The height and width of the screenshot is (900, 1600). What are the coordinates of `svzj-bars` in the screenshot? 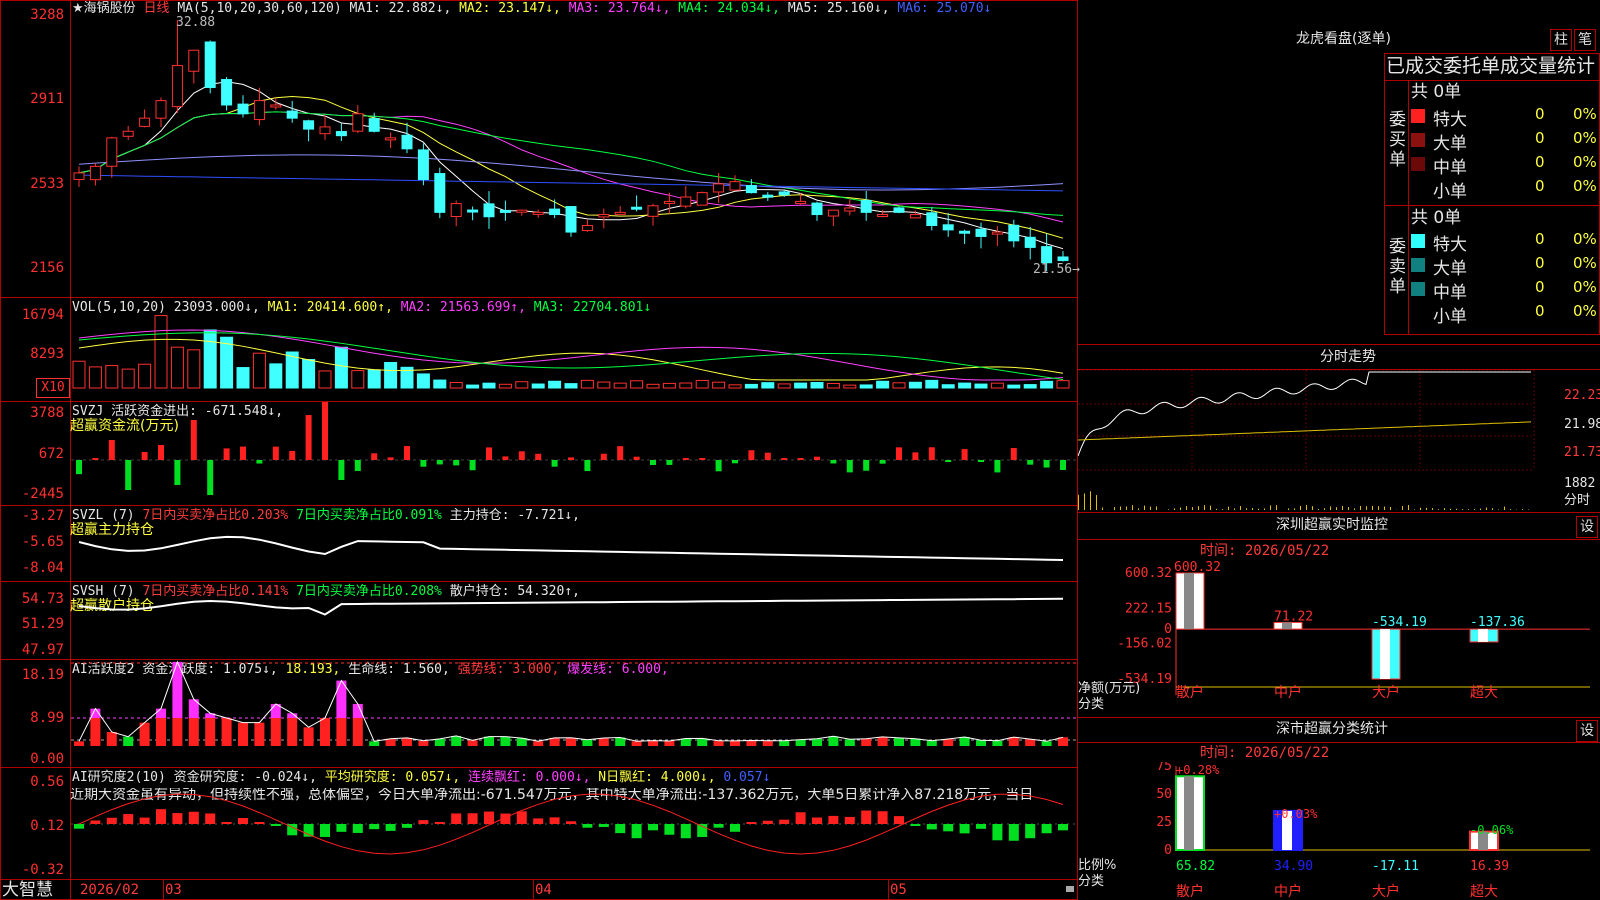 It's located at (573, 454).